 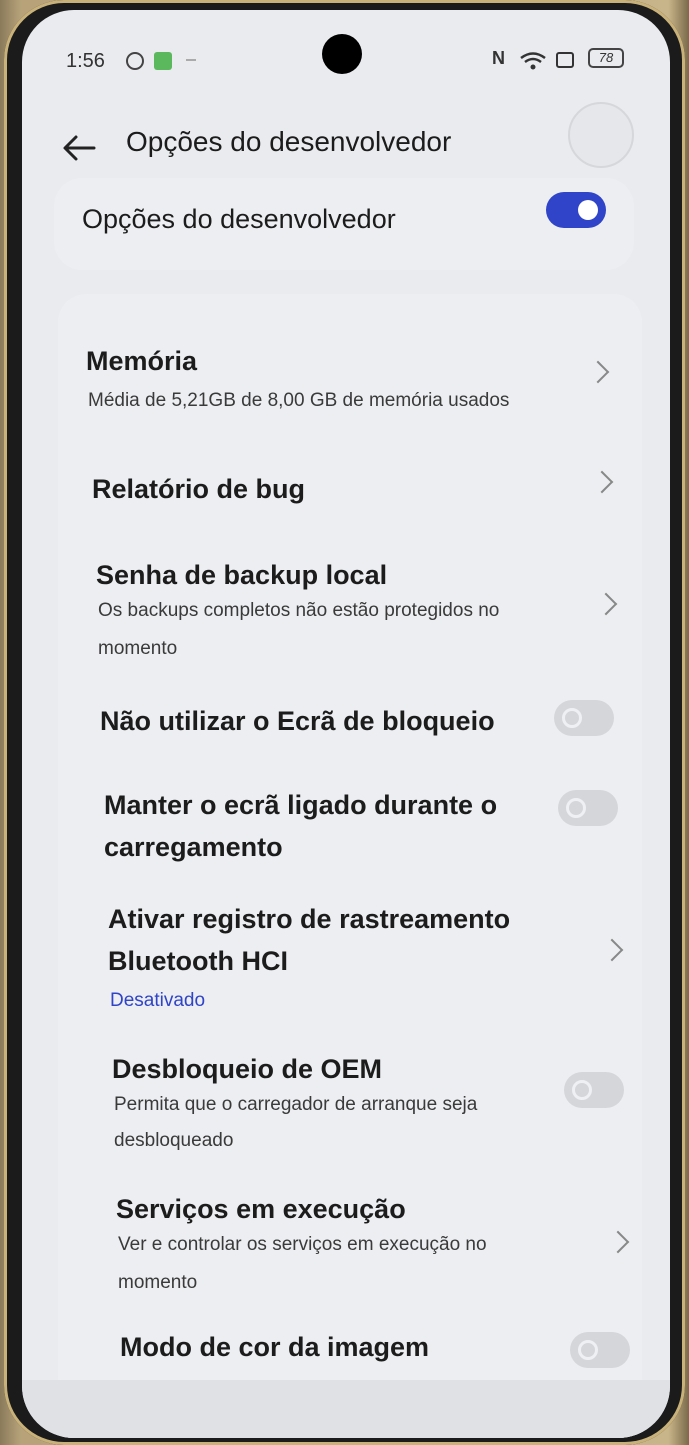 I want to click on no-sim-icon, so click(x=565, y=60).